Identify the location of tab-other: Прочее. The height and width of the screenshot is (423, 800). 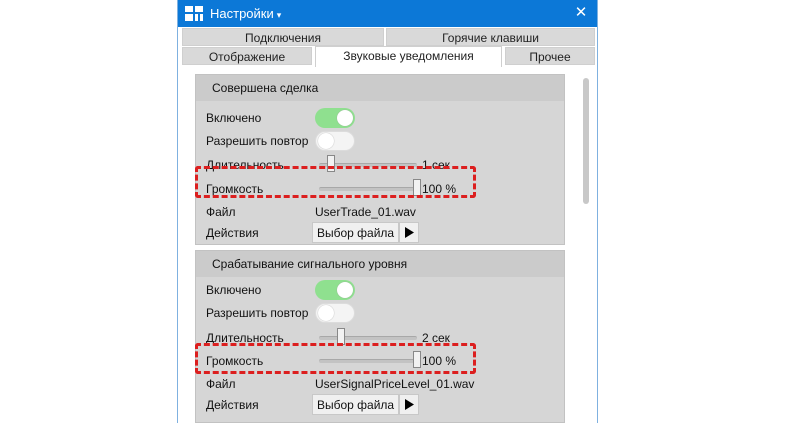
(550, 56).